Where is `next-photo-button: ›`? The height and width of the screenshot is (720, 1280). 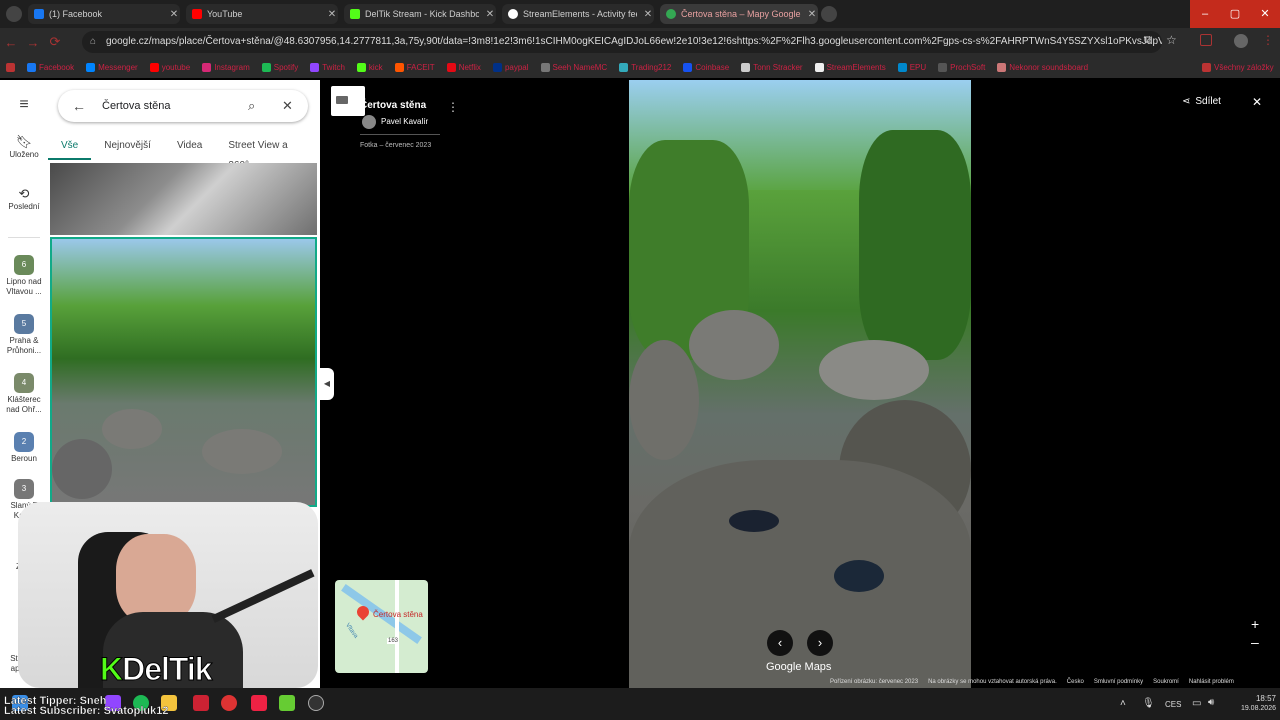
next-photo-button: › is located at coordinates (820, 643).